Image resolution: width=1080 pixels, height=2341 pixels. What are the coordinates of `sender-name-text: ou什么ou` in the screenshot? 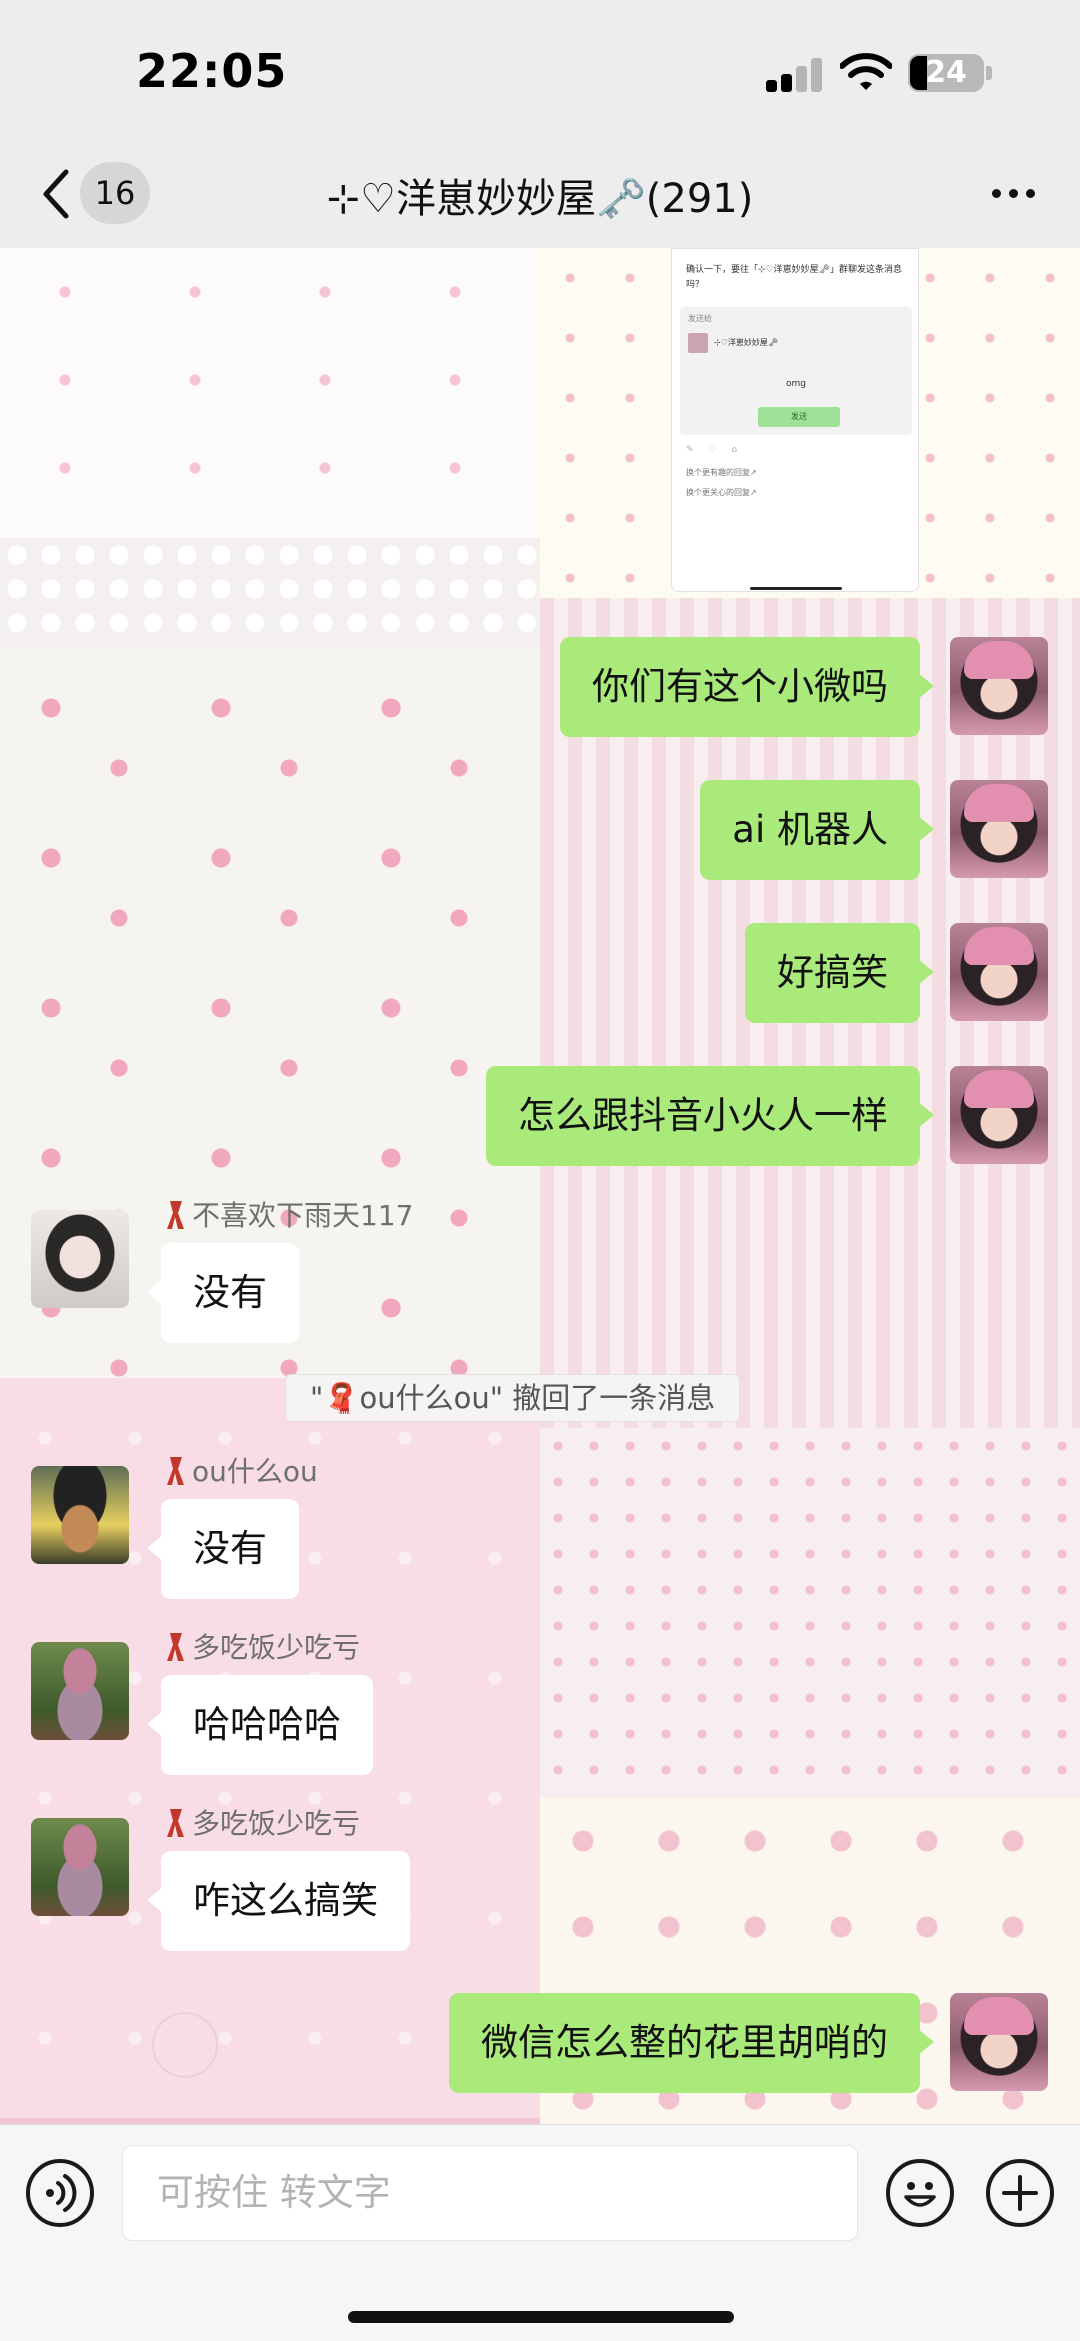 It's located at (255, 1471).